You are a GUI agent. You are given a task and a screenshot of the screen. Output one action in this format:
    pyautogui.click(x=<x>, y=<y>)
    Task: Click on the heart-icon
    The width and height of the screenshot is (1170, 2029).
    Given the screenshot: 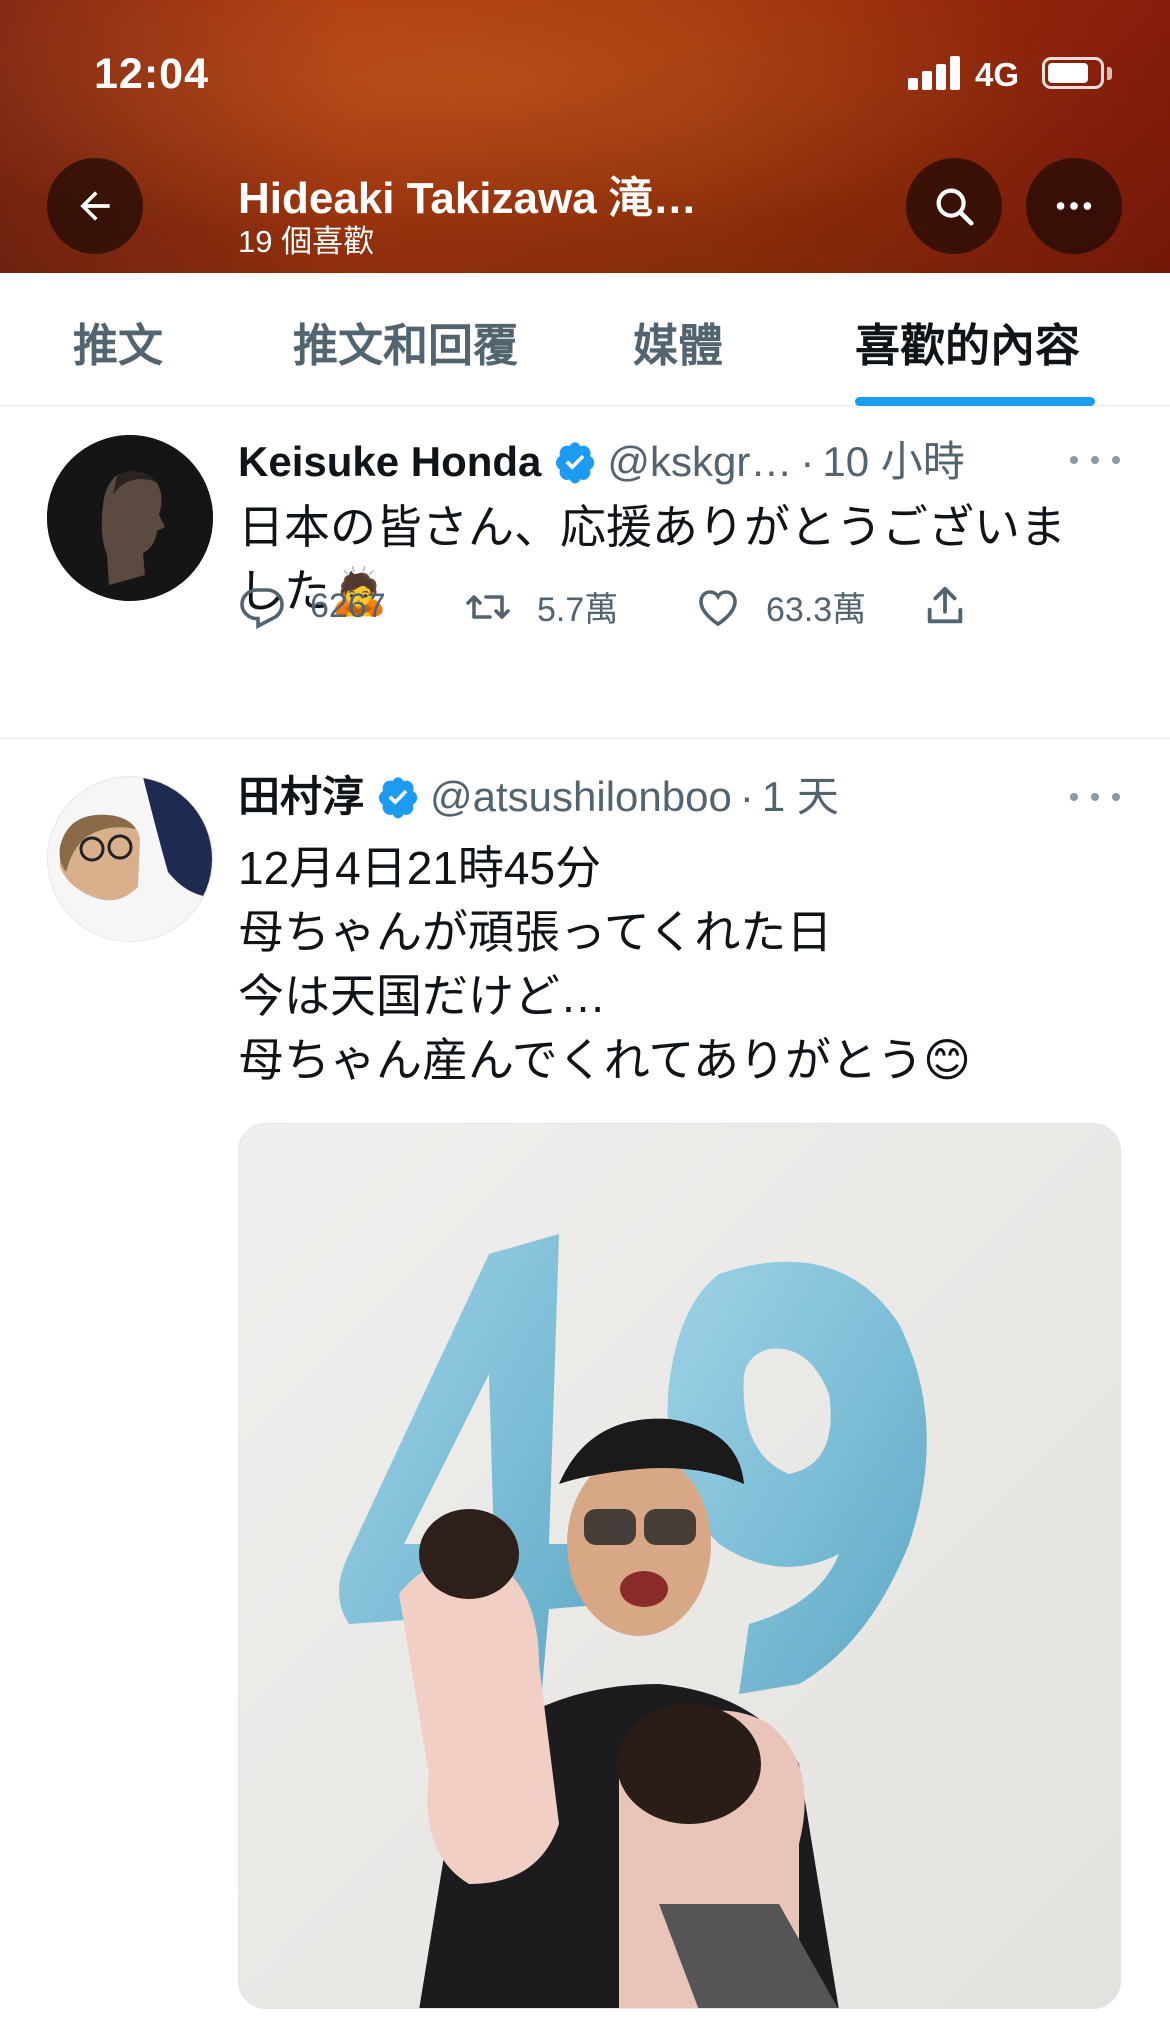 What is the action you would take?
    pyautogui.click(x=718, y=607)
    